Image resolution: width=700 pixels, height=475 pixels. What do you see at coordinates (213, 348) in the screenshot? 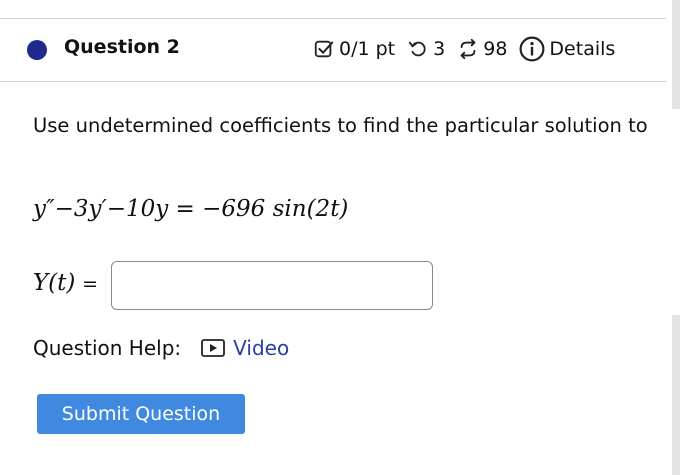
I see `video-play-icon` at bounding box center [213, 348].